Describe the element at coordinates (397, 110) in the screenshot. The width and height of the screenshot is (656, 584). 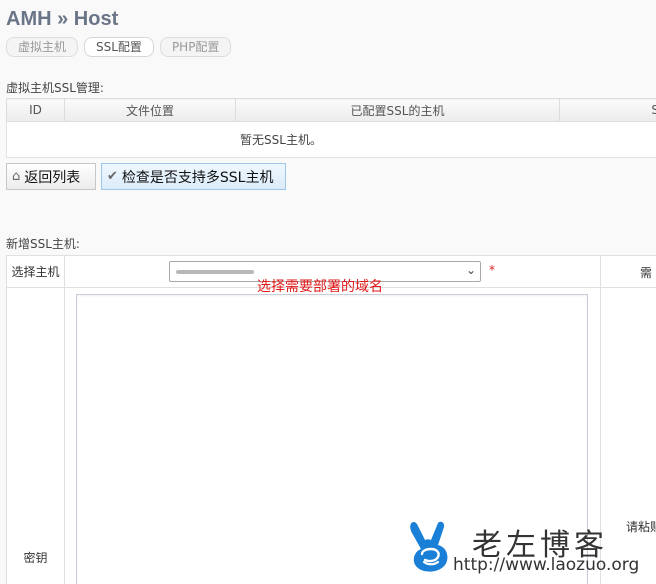
I see `column-header-configured-hosts: 已配置SSL的主机` at that location.